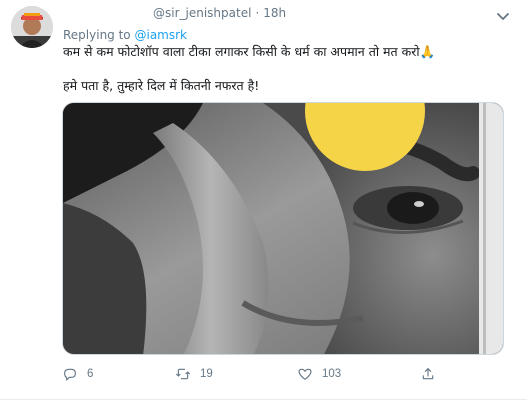 The height and width of the screenshot is (400, 527). What do you see at coordinates (70, 374) in the screenshot?
I see `reply-icon` at bounding box center [70, 374].